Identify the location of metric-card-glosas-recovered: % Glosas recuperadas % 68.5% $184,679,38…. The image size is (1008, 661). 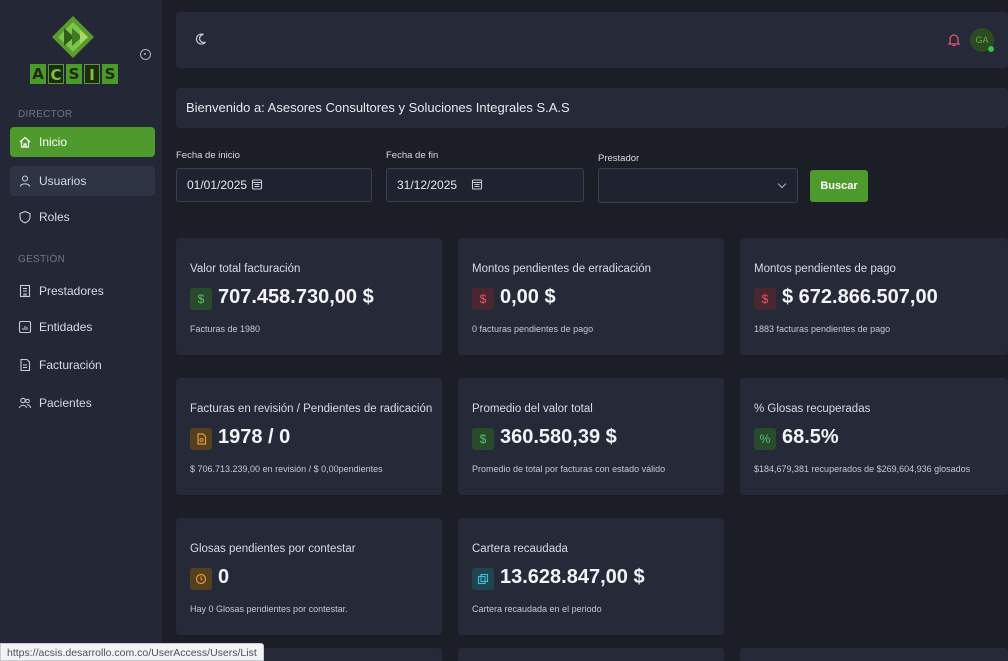
(874, 436).